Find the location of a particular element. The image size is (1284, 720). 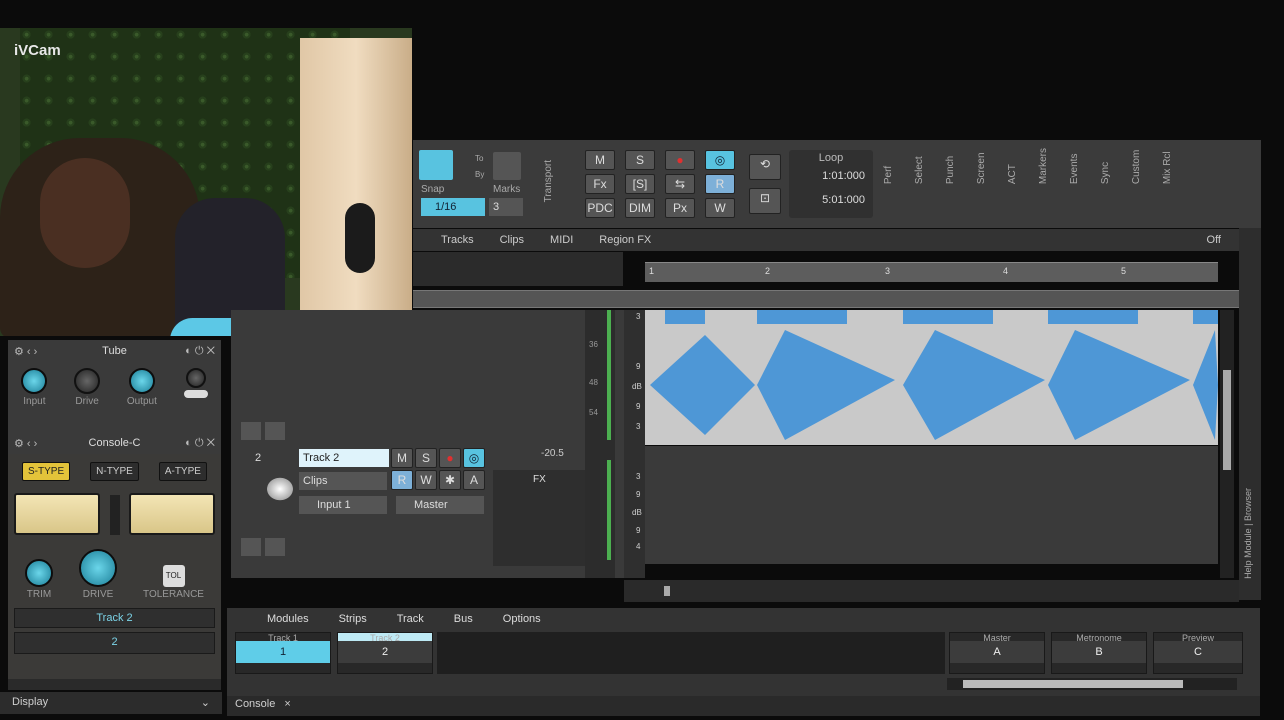

module-select: Select is located at coordinates (919, 166).